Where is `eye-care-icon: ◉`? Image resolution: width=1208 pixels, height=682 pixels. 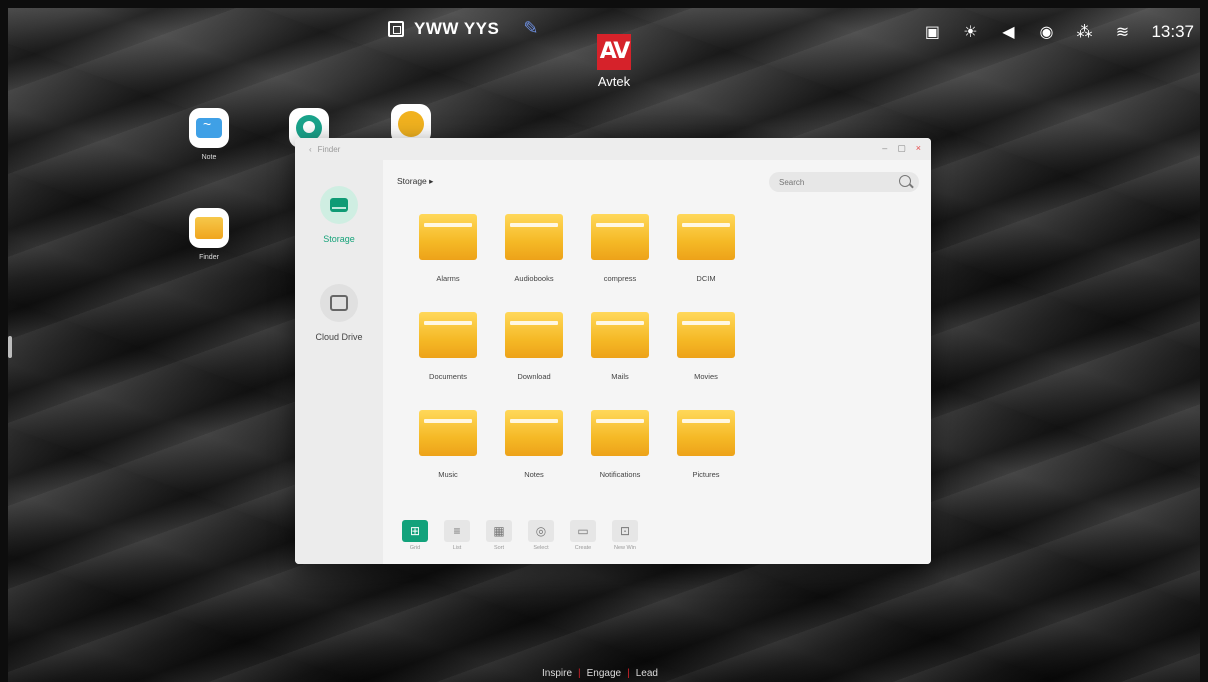
eye-care-icon: ◉ is located at coordinates (1046, 32).